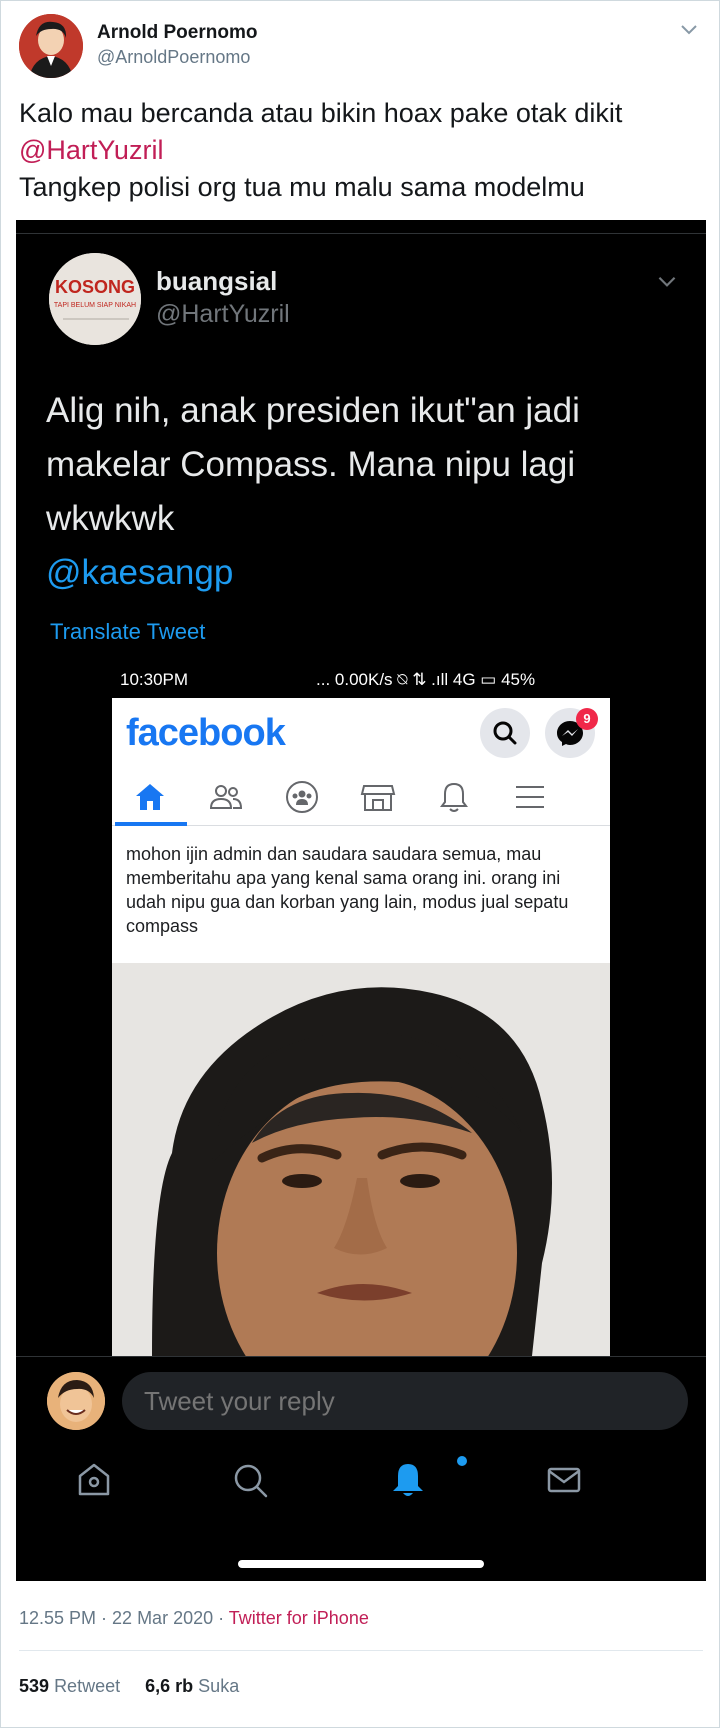 The width and height of the screenshot is (720, 1728). I want to click on author-handle: @ArnoldPoernomo, so click(173, 57).